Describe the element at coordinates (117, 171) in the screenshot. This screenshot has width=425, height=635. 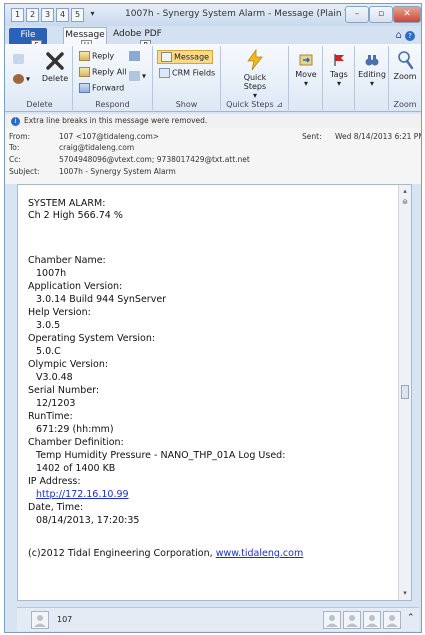
I see `subject-value: 1007h - Synergy System Alarm` at that location.